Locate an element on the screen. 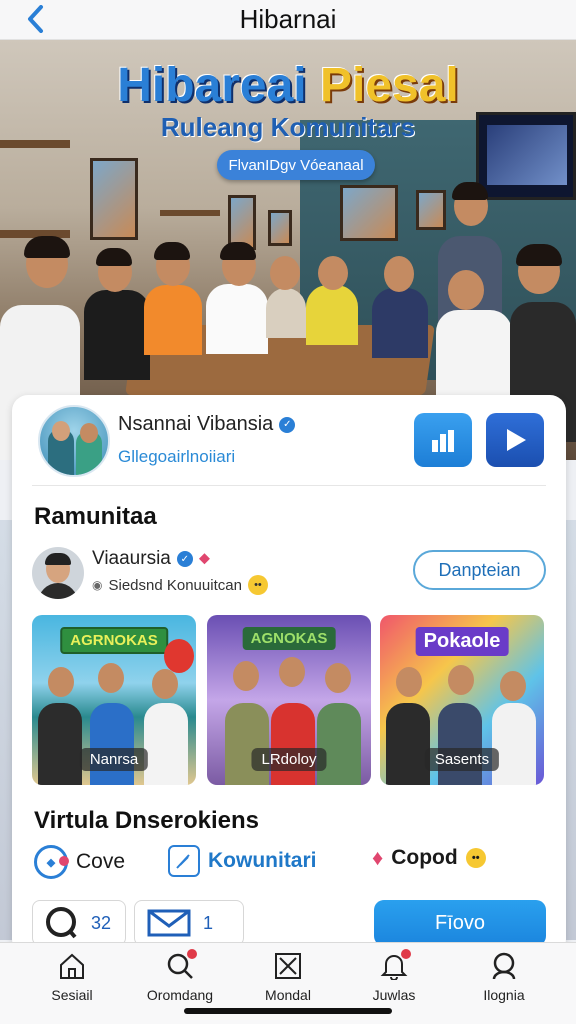  virtual-item: Kowunitari is located at coordinates (242, 861).